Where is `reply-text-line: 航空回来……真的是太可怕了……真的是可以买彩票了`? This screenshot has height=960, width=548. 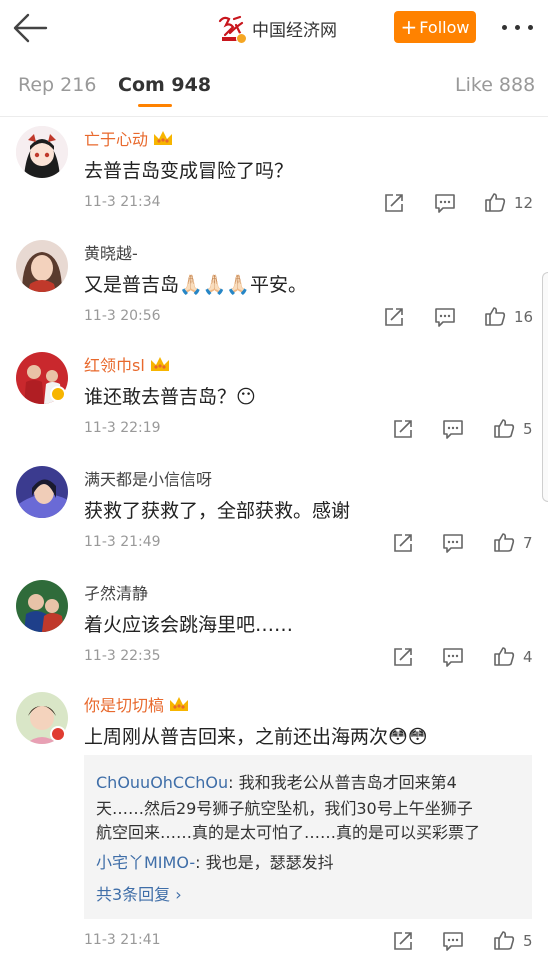
reply-text-line: 航空回来……真的是太可怕了……真的是可以买彩票了 is located at coordinates (288, 832).